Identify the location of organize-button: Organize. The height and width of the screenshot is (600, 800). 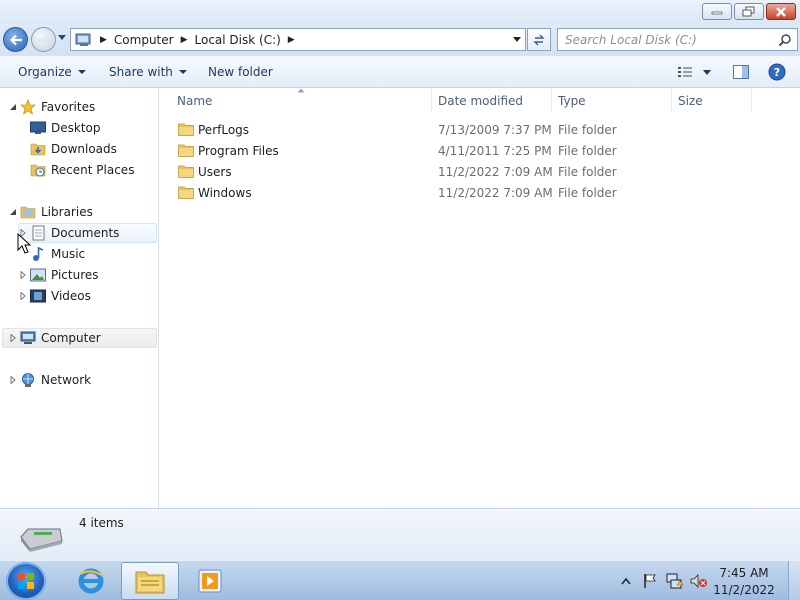
(52, 72).